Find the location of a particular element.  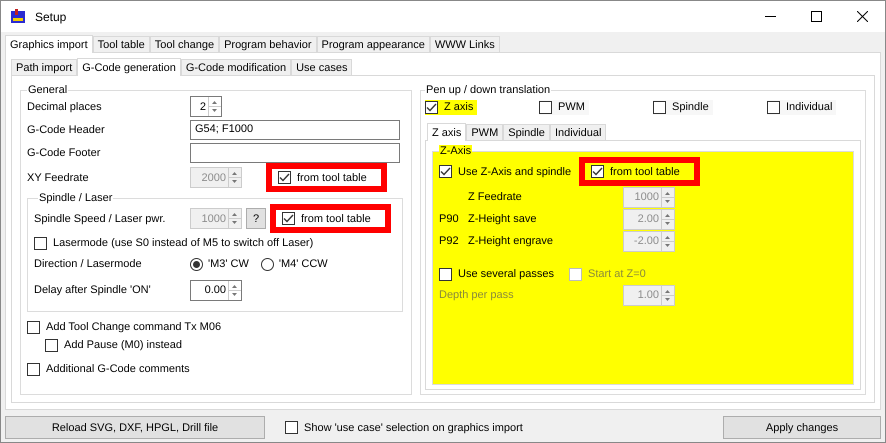

maximize-icon is located at coordinates (816, 16).